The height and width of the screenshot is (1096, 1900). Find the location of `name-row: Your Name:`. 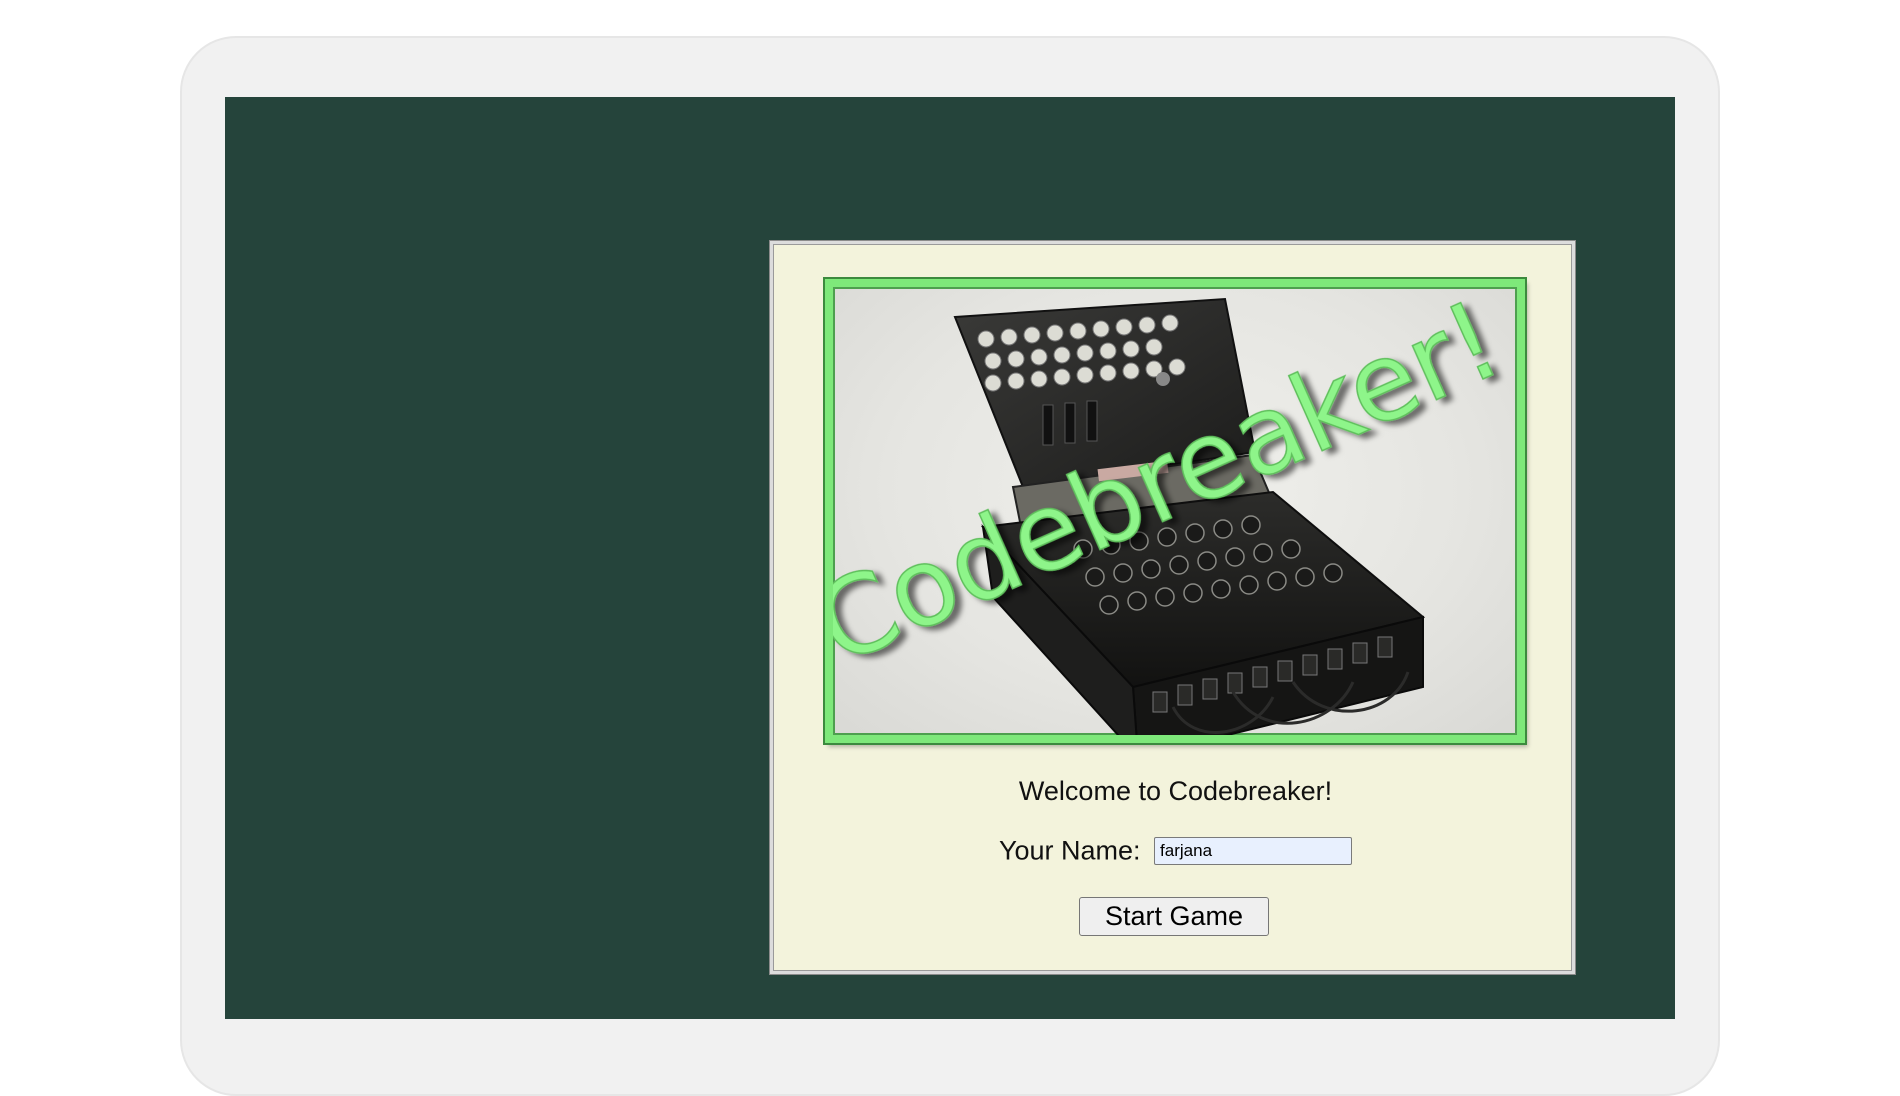

name-row: Your Name: is located at coordinates (1175, 850).